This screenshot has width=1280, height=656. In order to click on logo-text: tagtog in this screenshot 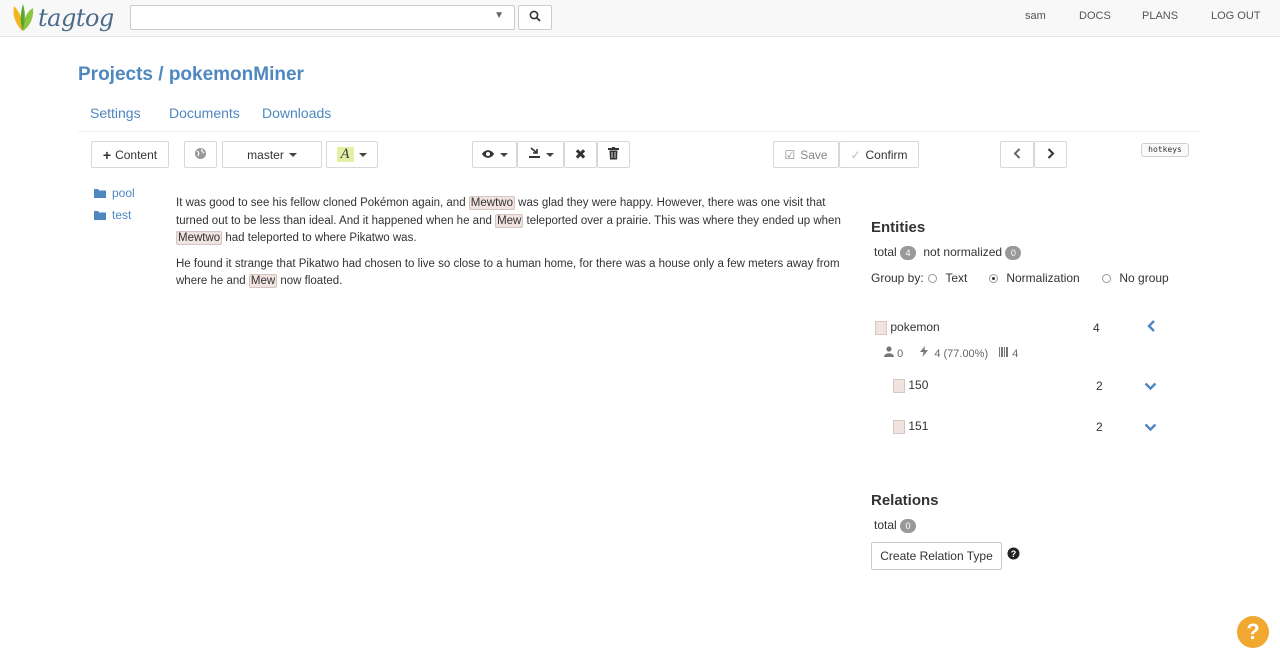, I will do `click(76, 18)`.